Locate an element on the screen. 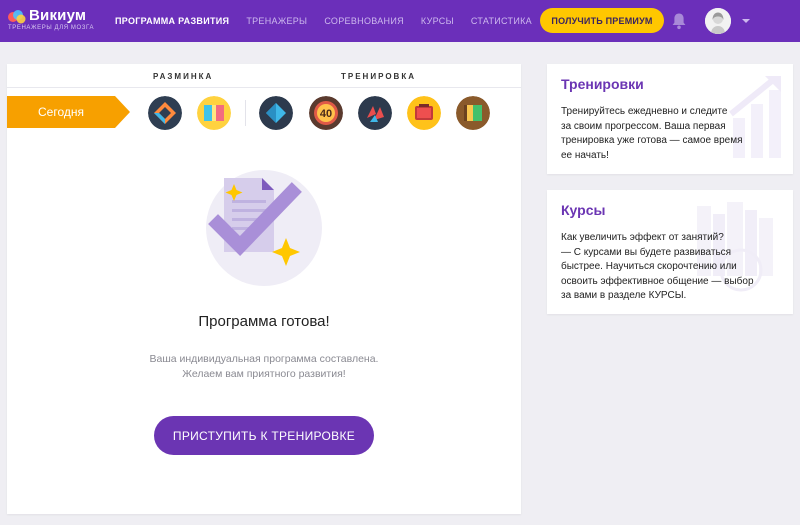 The image size is (800, 525). logo-mark-icon is located at coordinates (17, 17).